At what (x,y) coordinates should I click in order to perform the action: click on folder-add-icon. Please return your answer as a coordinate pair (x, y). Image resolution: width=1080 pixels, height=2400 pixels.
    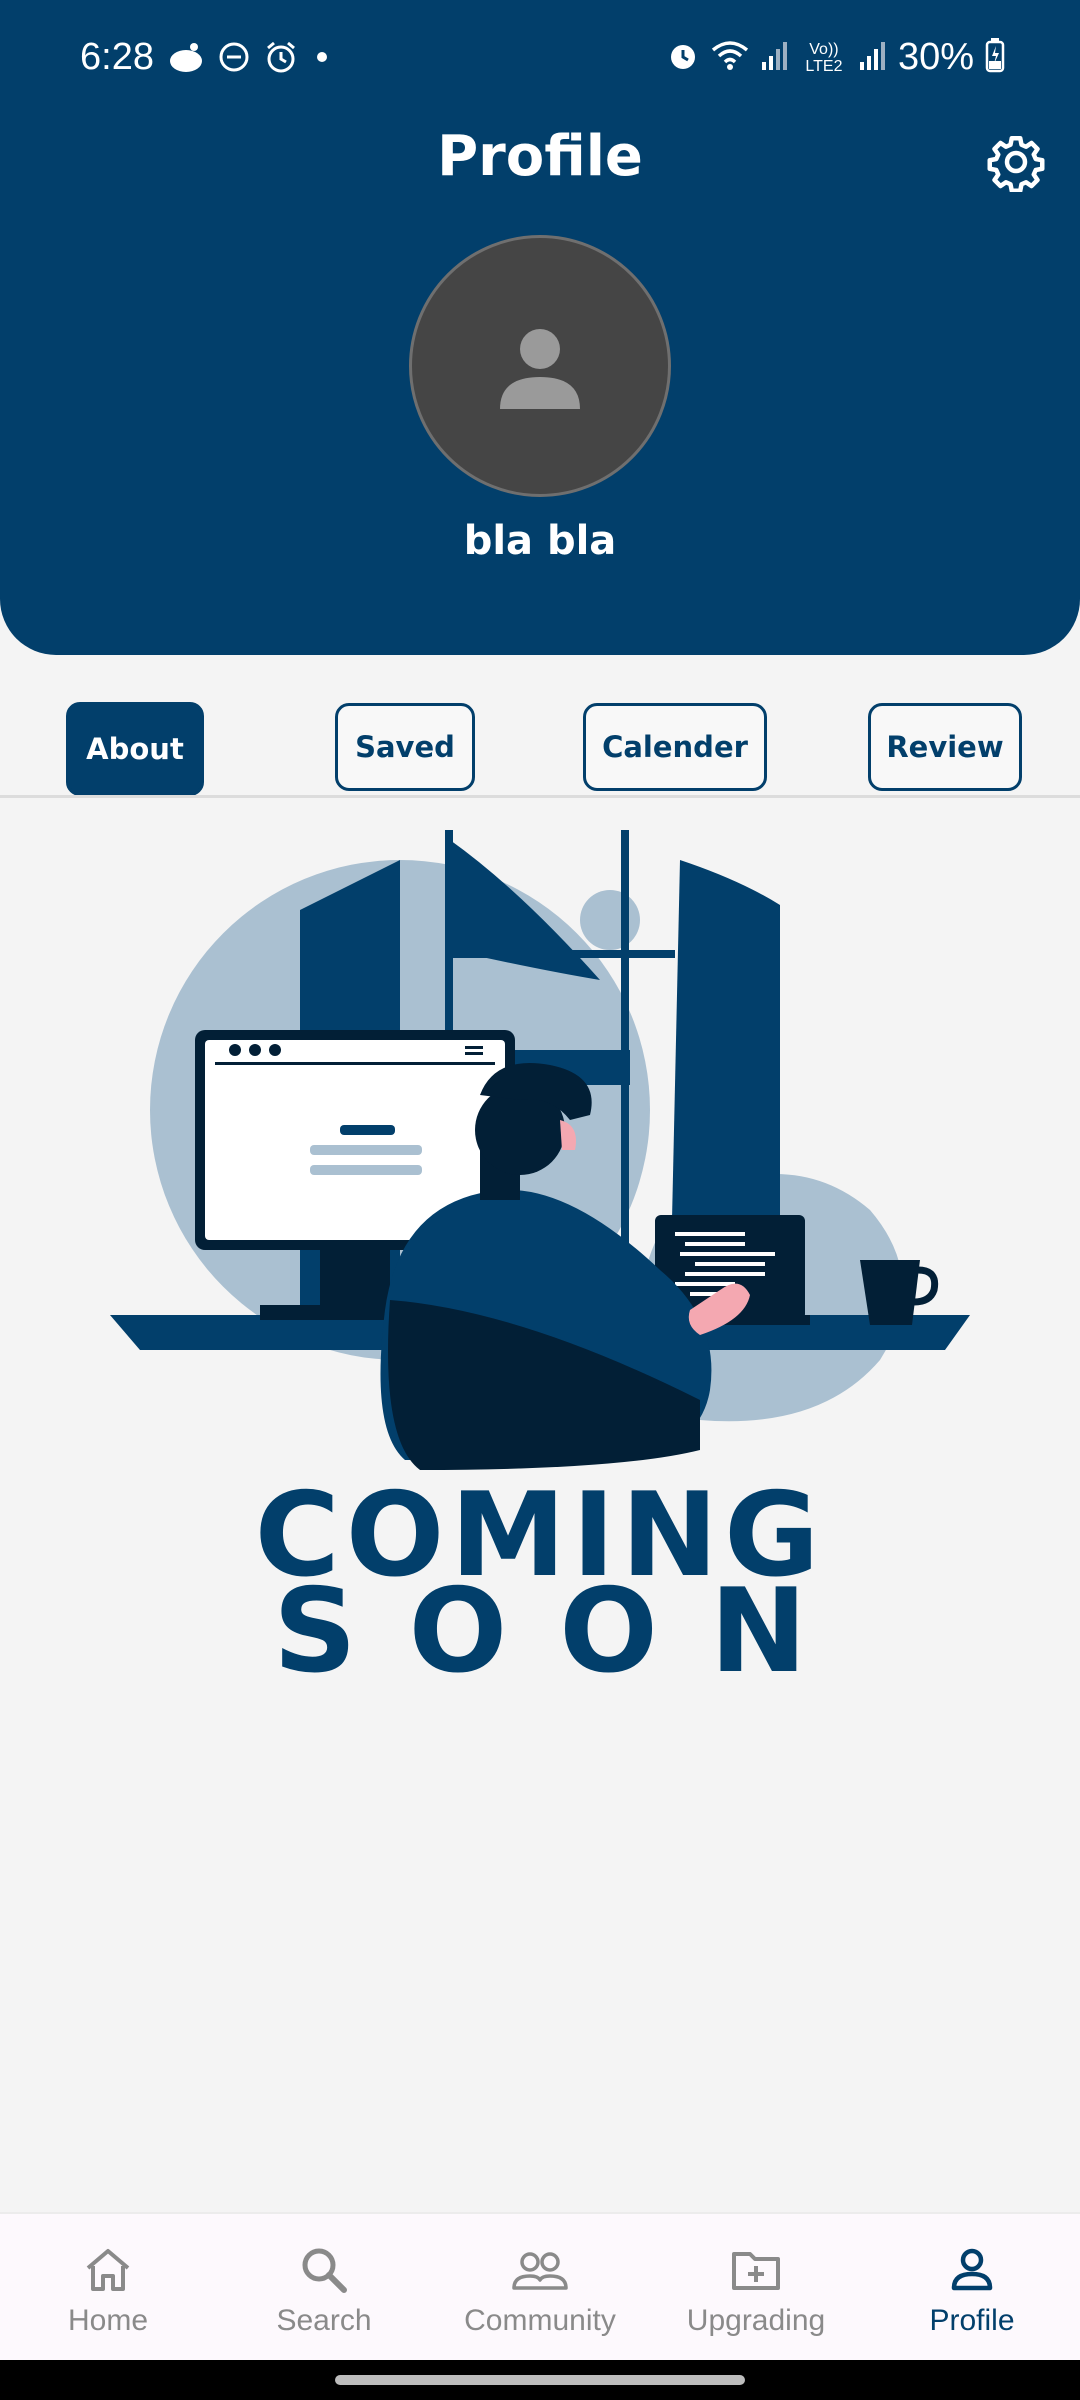
    Looking at the image, I should click on (756, 2271).